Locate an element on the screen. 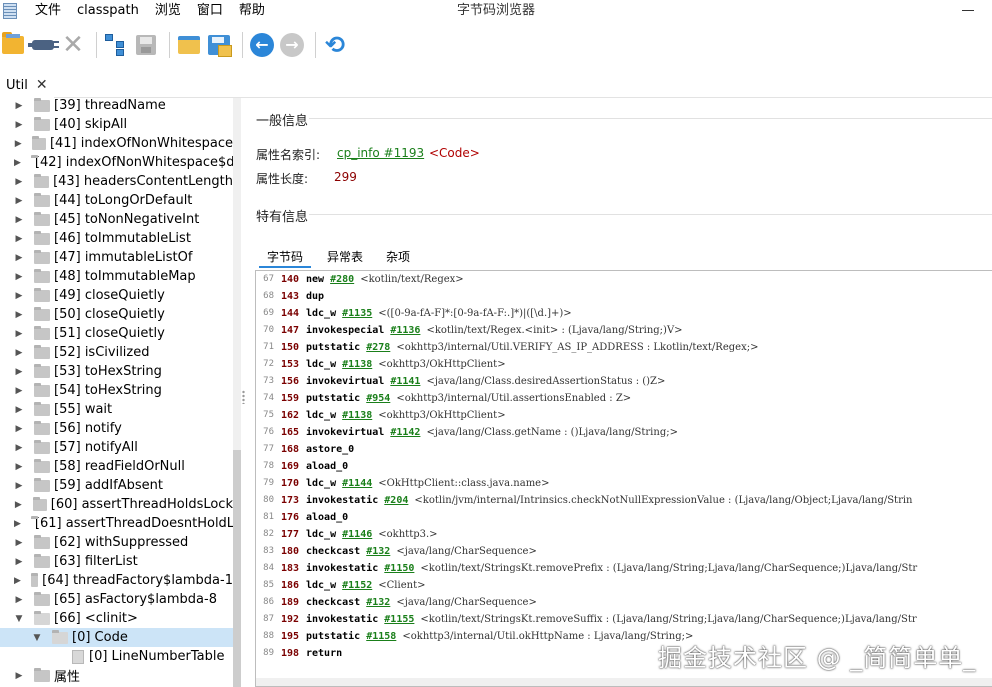  tree-item: ▶ [51] closeQuietly is located at coordinates (116, 333).